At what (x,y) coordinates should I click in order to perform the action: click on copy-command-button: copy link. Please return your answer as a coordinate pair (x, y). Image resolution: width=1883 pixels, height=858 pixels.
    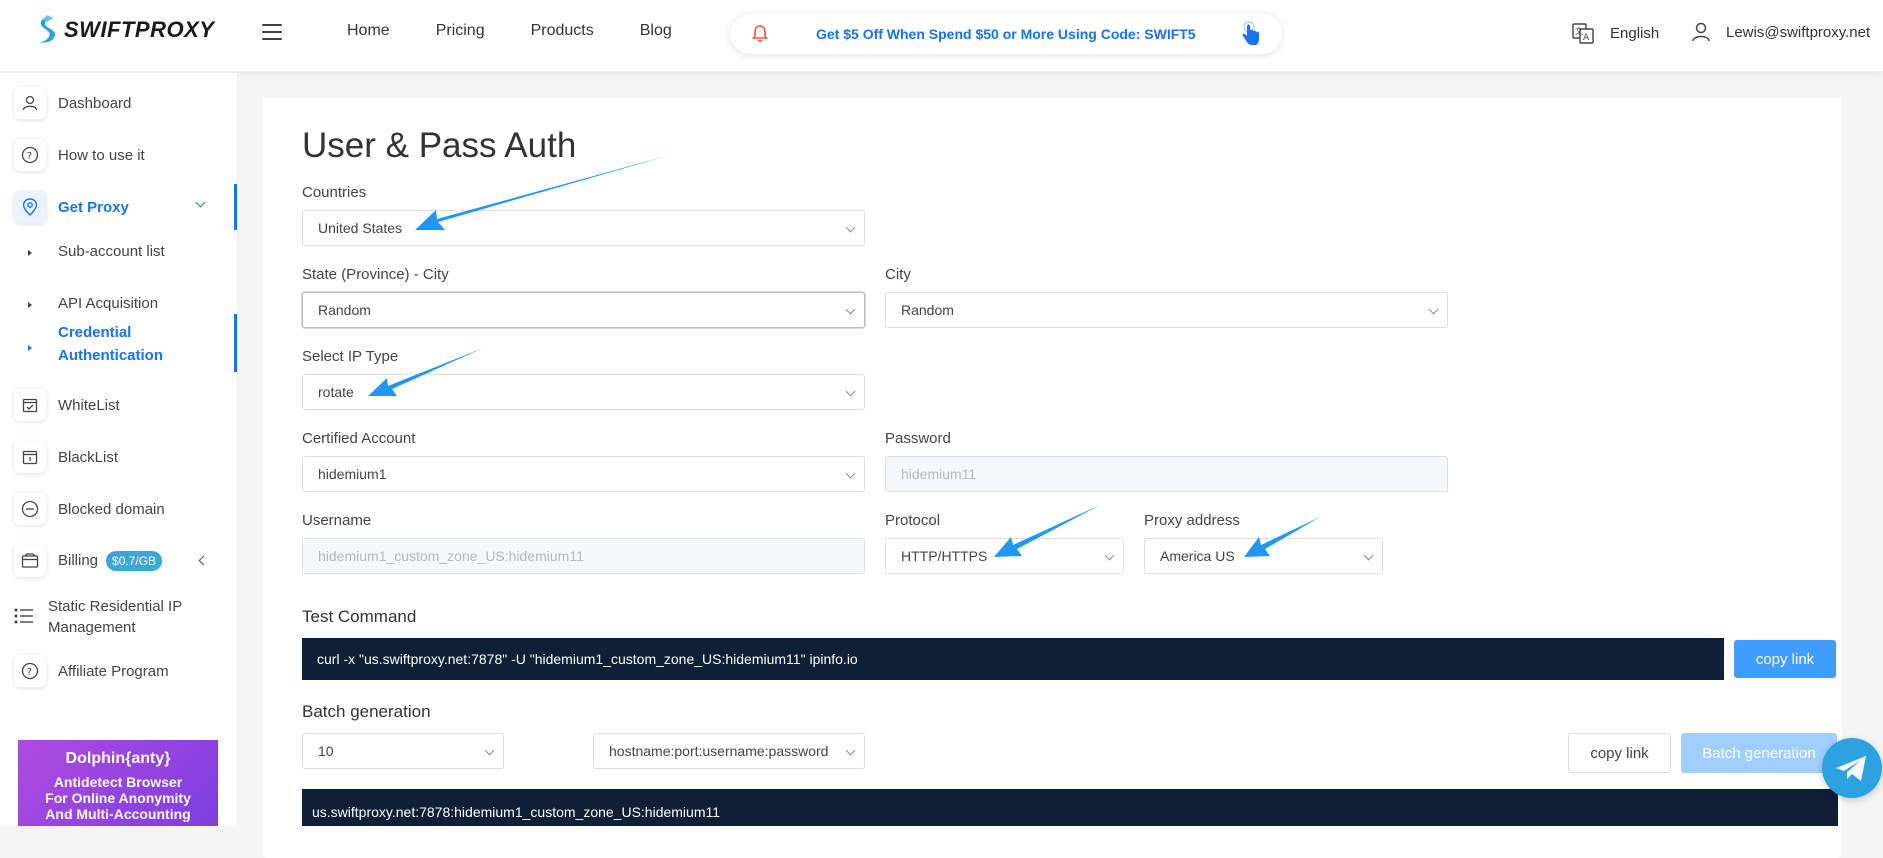
    Looking at the image, I should click on (1785, 659).